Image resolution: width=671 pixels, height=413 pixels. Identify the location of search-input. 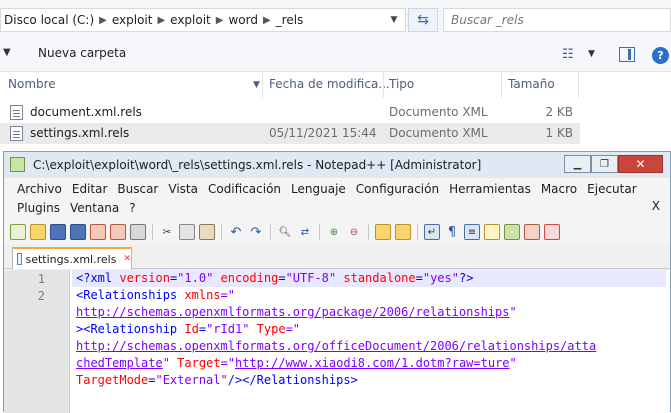
(546, 20).